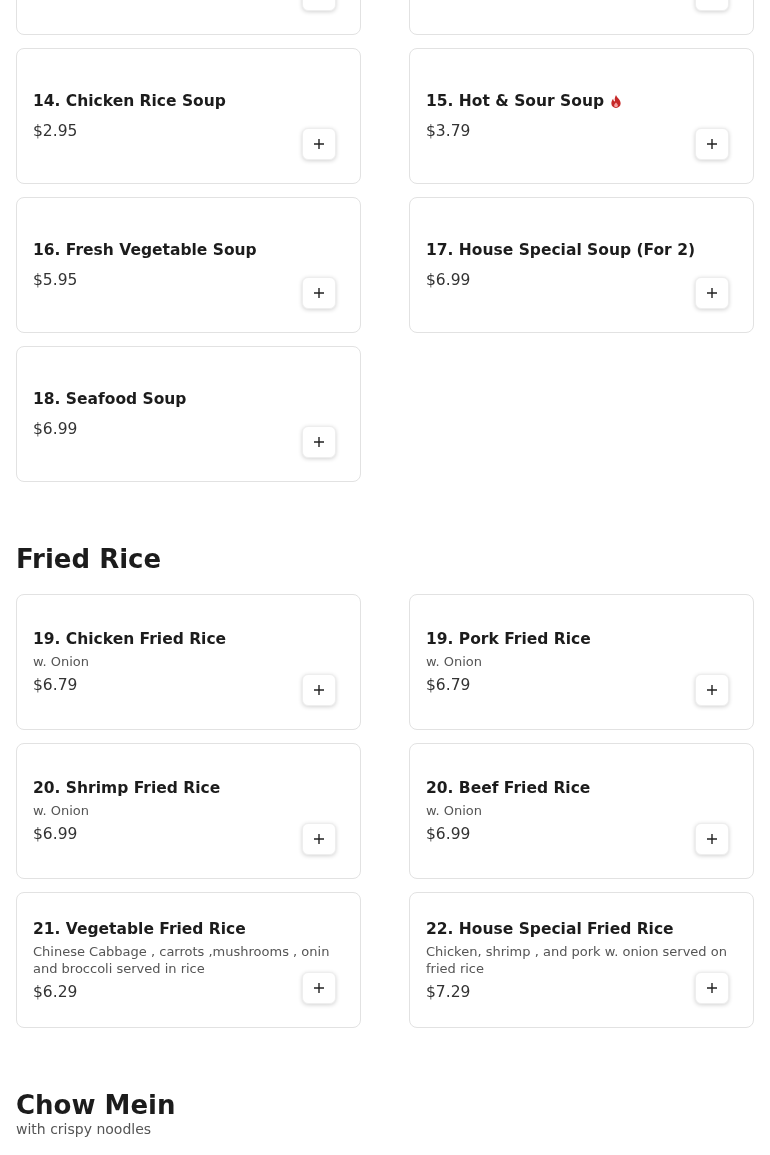 The height and width of the screenshot is (1155, 770). Describe the element at coordinates (581, 662) in the screenshot. I see `menu-item-card: 19. Pork Fried Rice w. Onion $6.79` at that location.